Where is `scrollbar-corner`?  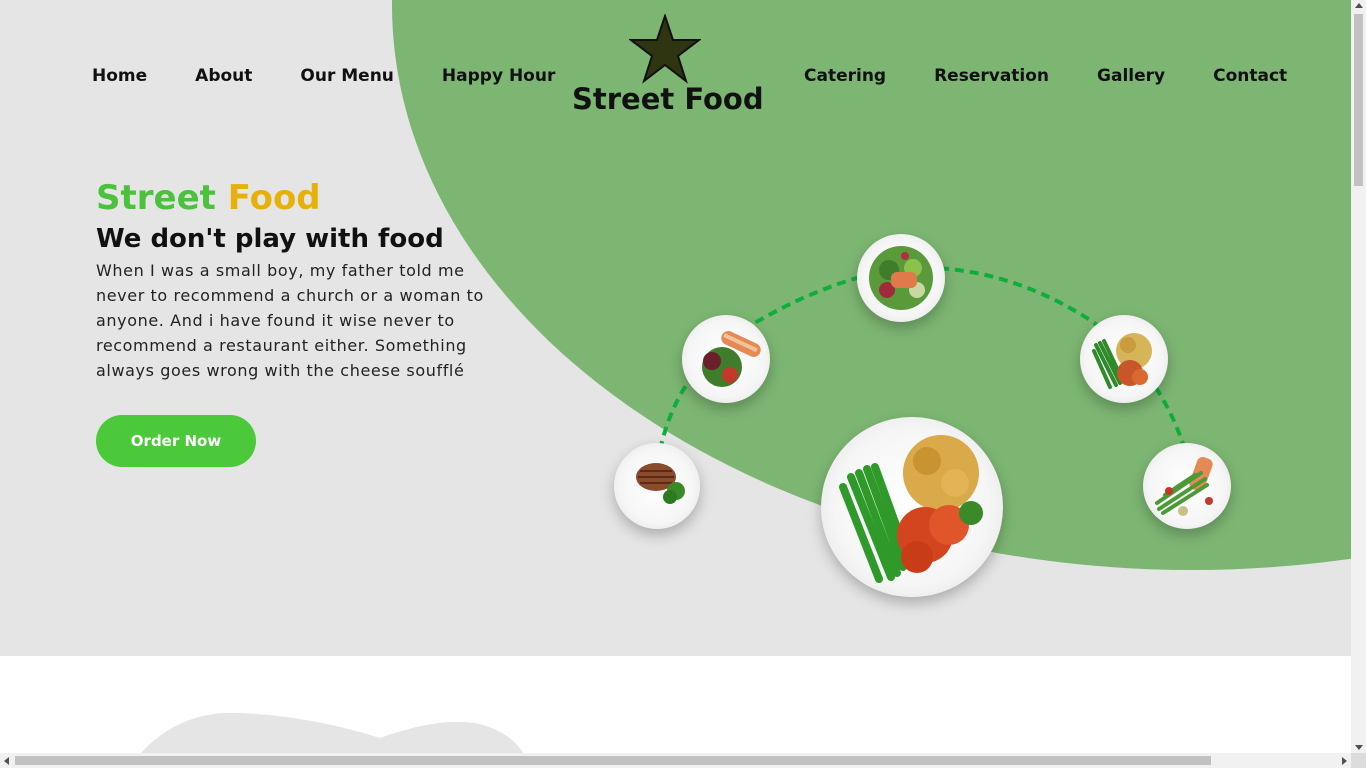
scrollbar-corner is located at coordinates (1358, 760).